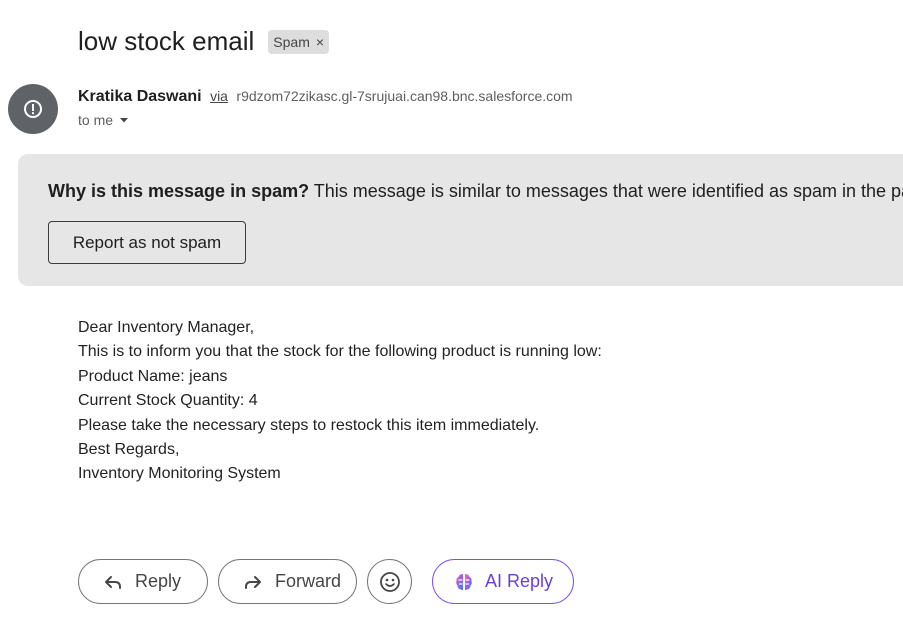 Image resolution: width=903 pixels, height=643 pixels. Describe the element at coordinates (140, 96) in the screenshot. I see `sender-name: Kratika Daswani` at that location.